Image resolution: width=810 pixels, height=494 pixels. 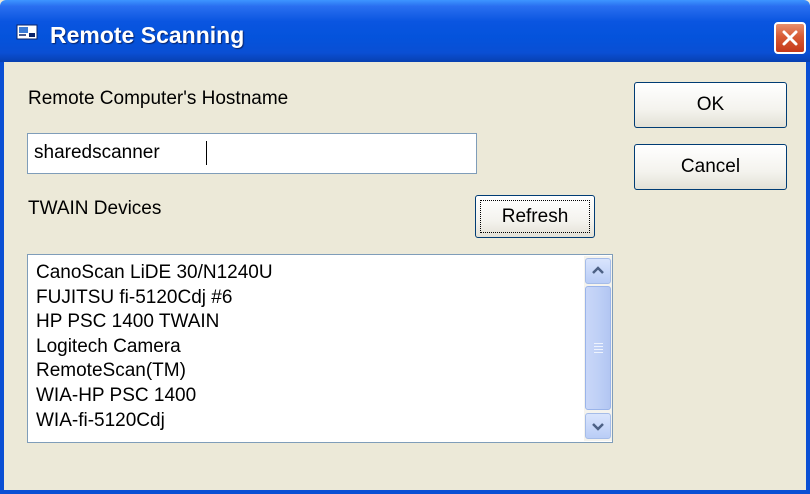 I want to click on twain-devices-label: TWAIN Devices, so click(x=95, y=208).